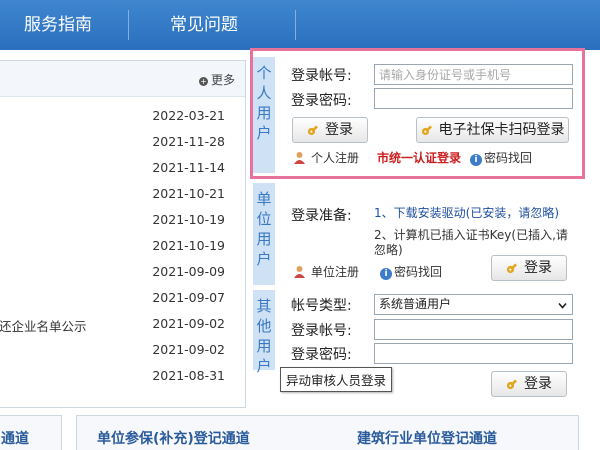  I want to click on unit-login-label: 登录, so click(538, 268).